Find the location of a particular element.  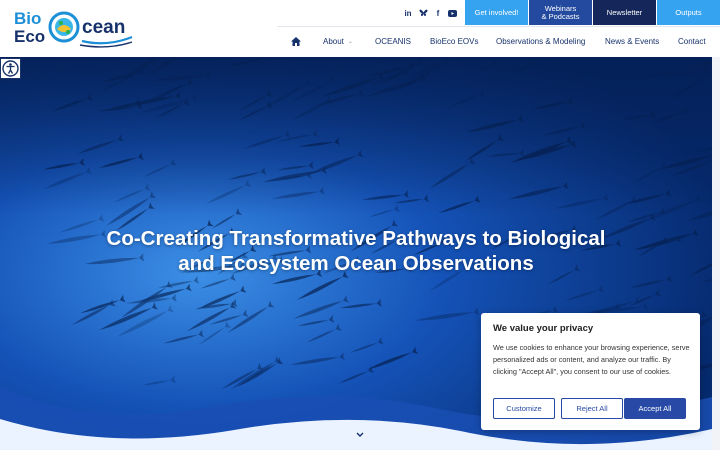

bluesky-icon is located at coordinates (423, 13).